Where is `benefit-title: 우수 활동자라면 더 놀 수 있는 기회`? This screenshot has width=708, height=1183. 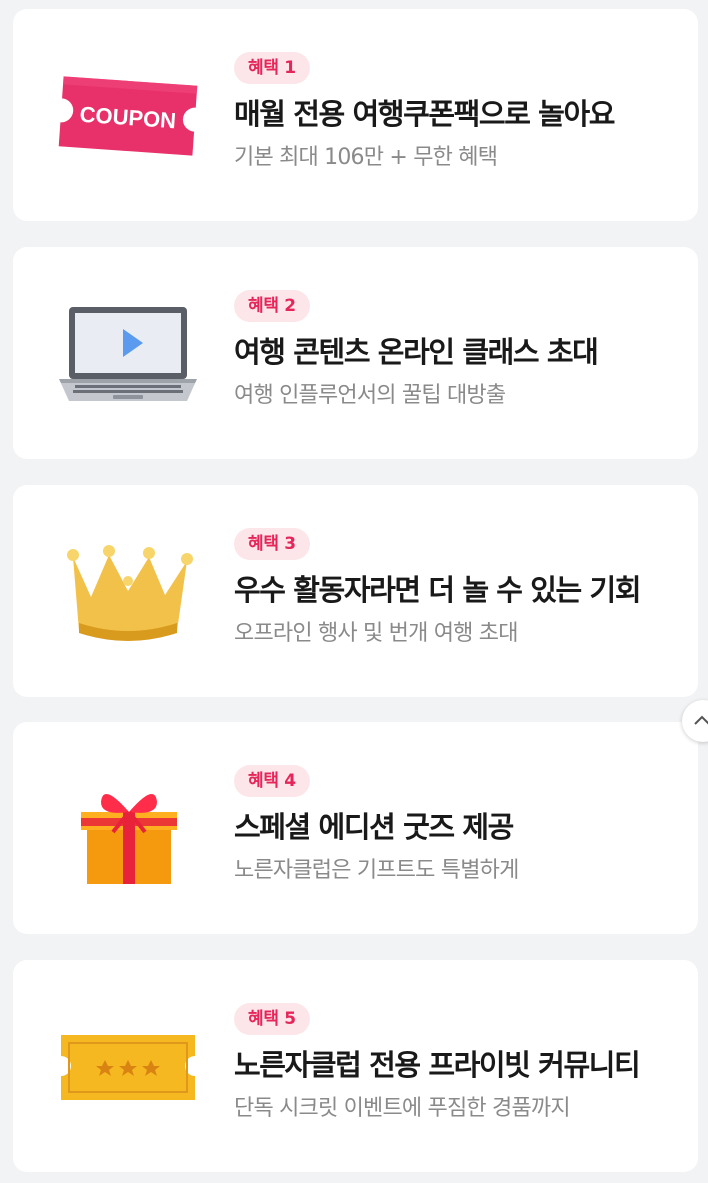 benefit-title: 우수 활동자라면 더 놀 수 있는 기회 is located at coordinates (438, 590).